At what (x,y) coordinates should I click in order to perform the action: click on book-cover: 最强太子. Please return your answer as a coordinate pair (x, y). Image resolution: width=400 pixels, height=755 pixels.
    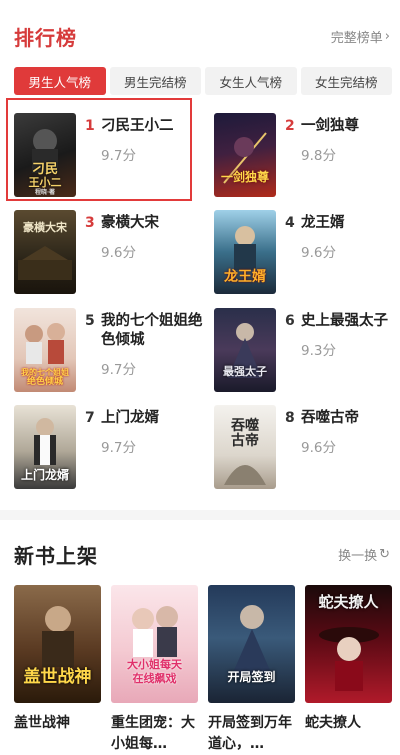
    Looking at the image, I should click on (245, 350).